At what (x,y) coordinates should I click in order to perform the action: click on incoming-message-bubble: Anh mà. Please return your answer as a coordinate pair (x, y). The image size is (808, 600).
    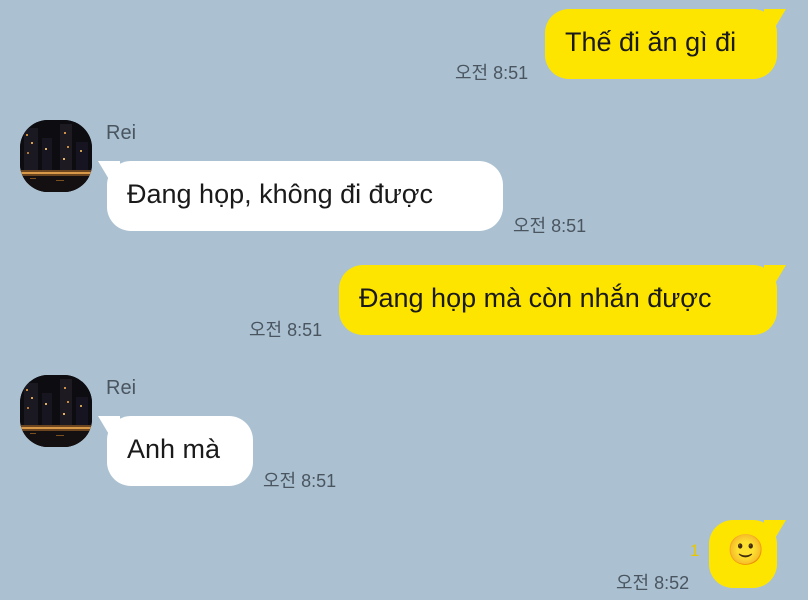
    Looking at the image, I should click on (180, 451).